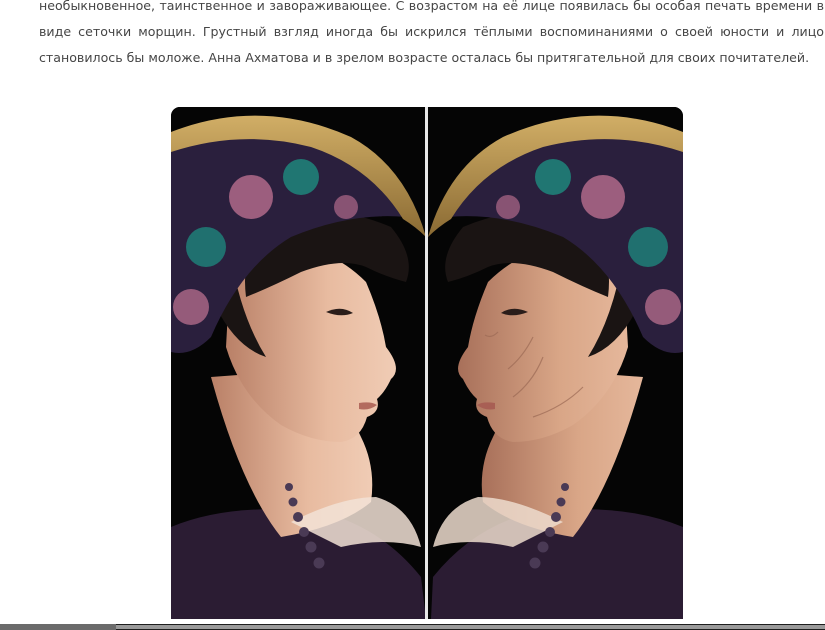 This screenshot has width=825, height=630. I want to click on horizontal-scrollbar, so click(412, 627).